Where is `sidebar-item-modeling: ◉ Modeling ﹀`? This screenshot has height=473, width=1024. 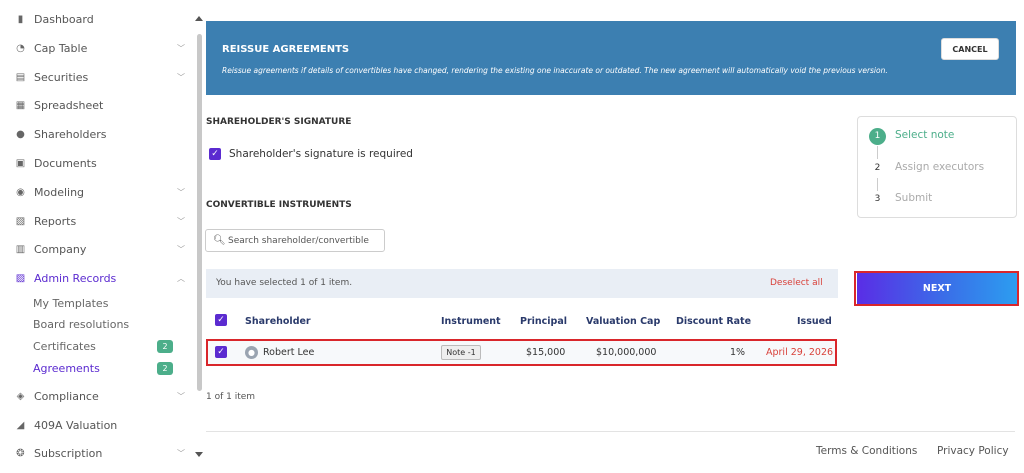 sidebar-item-modeling: ◉ Modeling ﹀ is located at coordinates (98, 192).